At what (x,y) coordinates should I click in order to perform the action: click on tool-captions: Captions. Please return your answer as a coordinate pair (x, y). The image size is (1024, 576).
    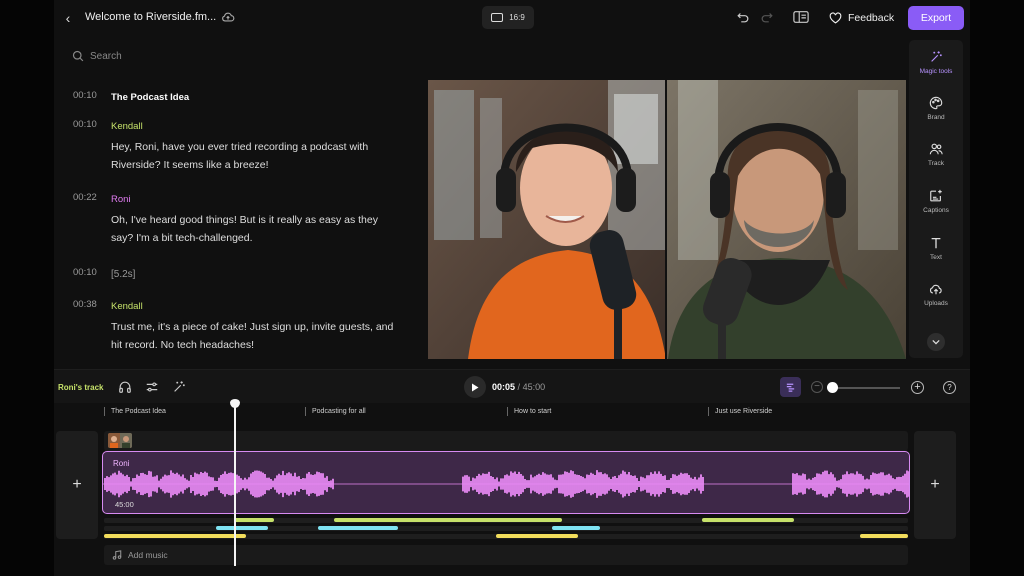
    Looking at the image, I should click on (936, 209).